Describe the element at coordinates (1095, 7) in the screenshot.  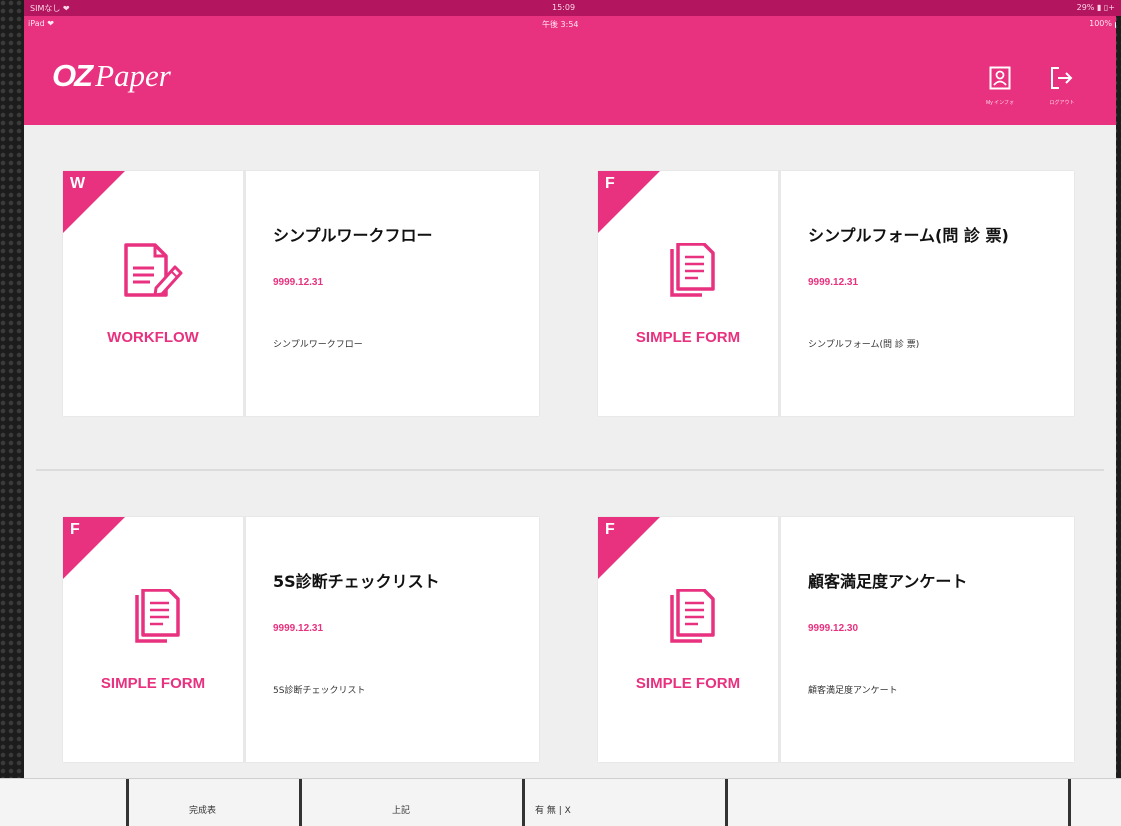
I see `outer-battery: 29% ▮ ▯+` at that location.